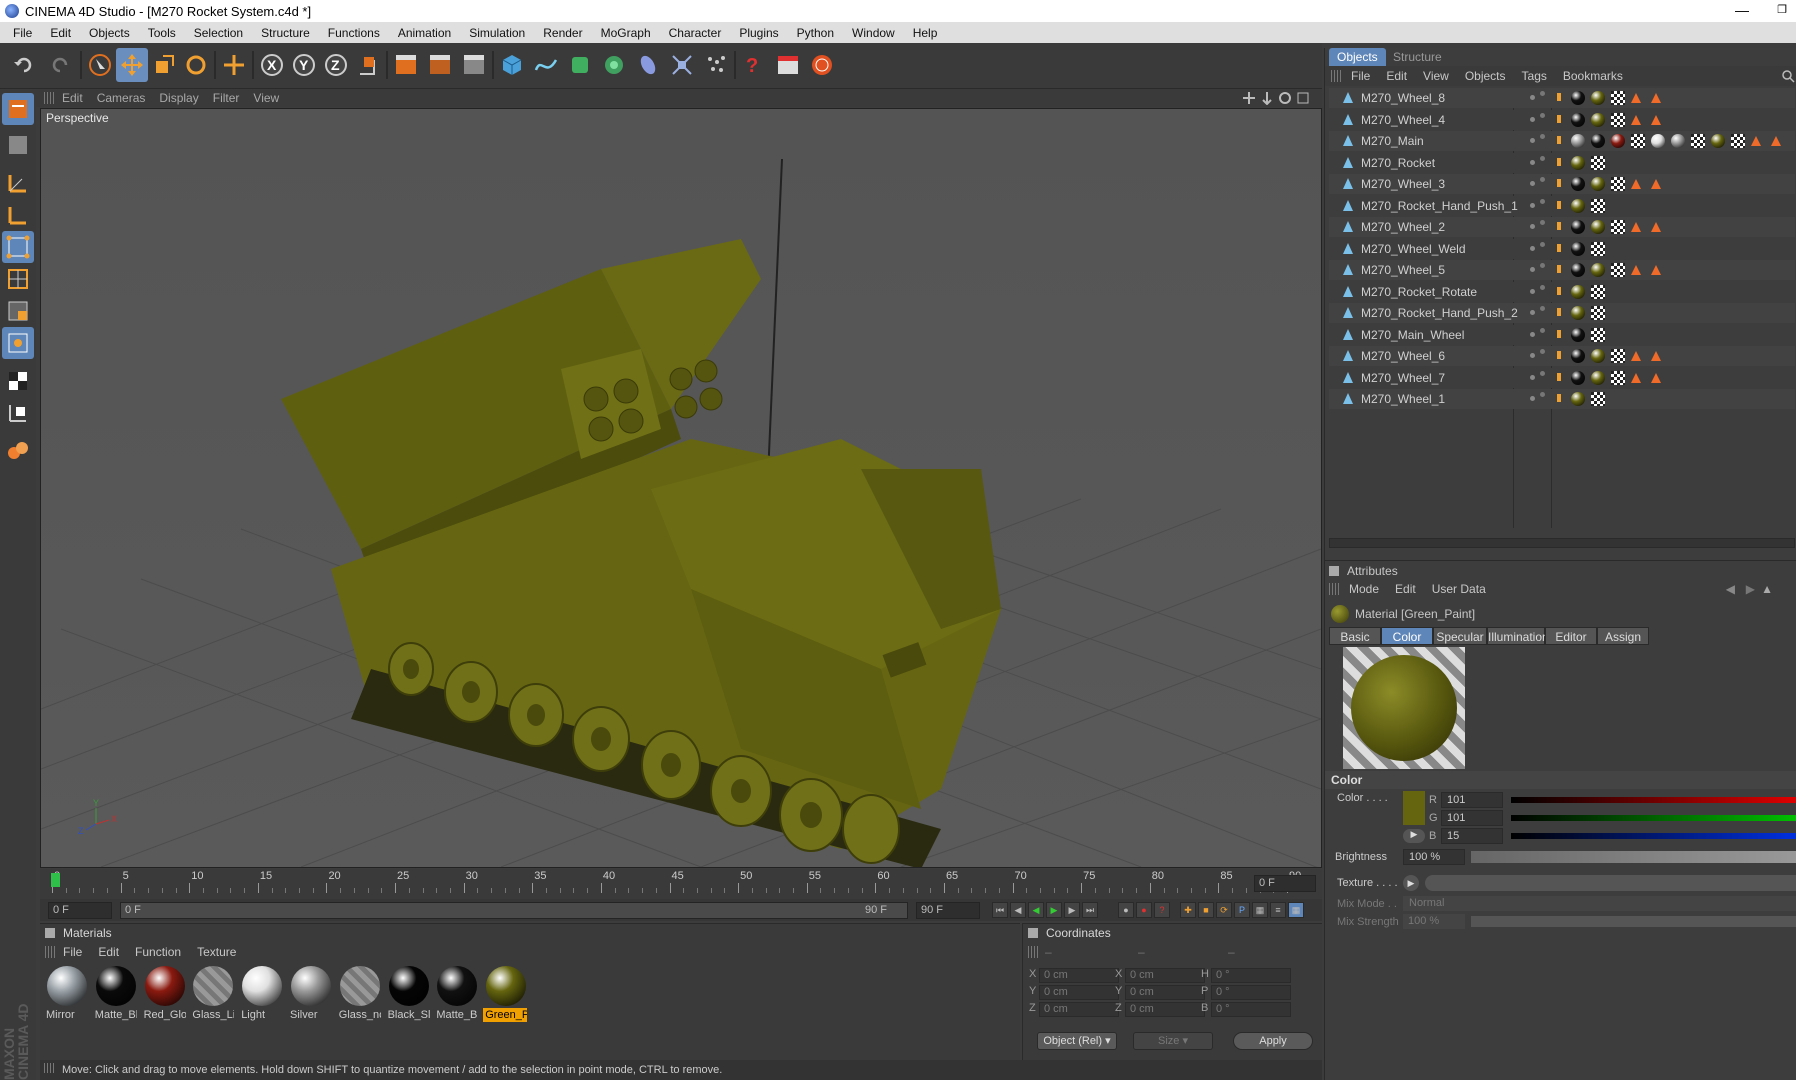 This screenshot has width=1796, height=1080. I want to click on texture-mode-icon, so click(18, 381).